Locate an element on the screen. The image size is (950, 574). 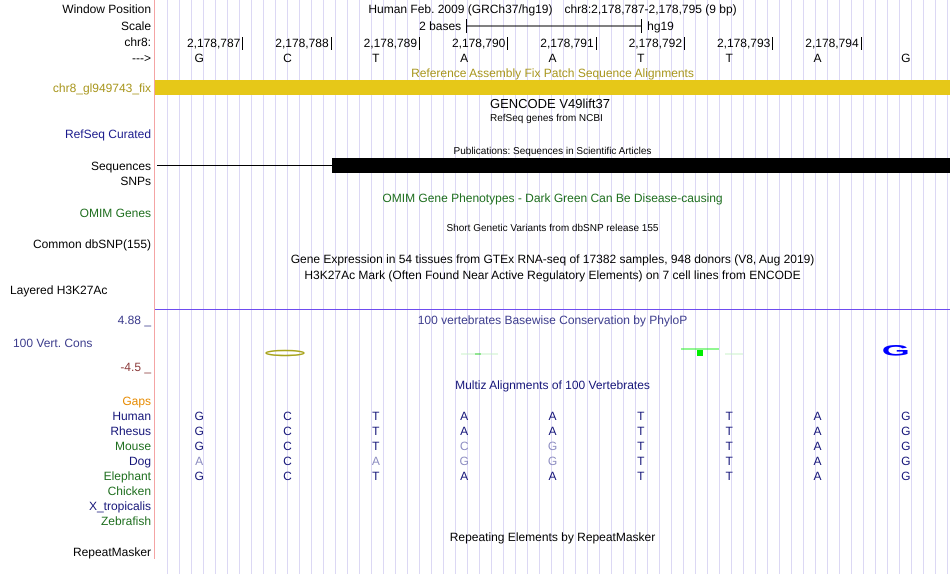
species-label: Dog is located at coordinates (139, 461).